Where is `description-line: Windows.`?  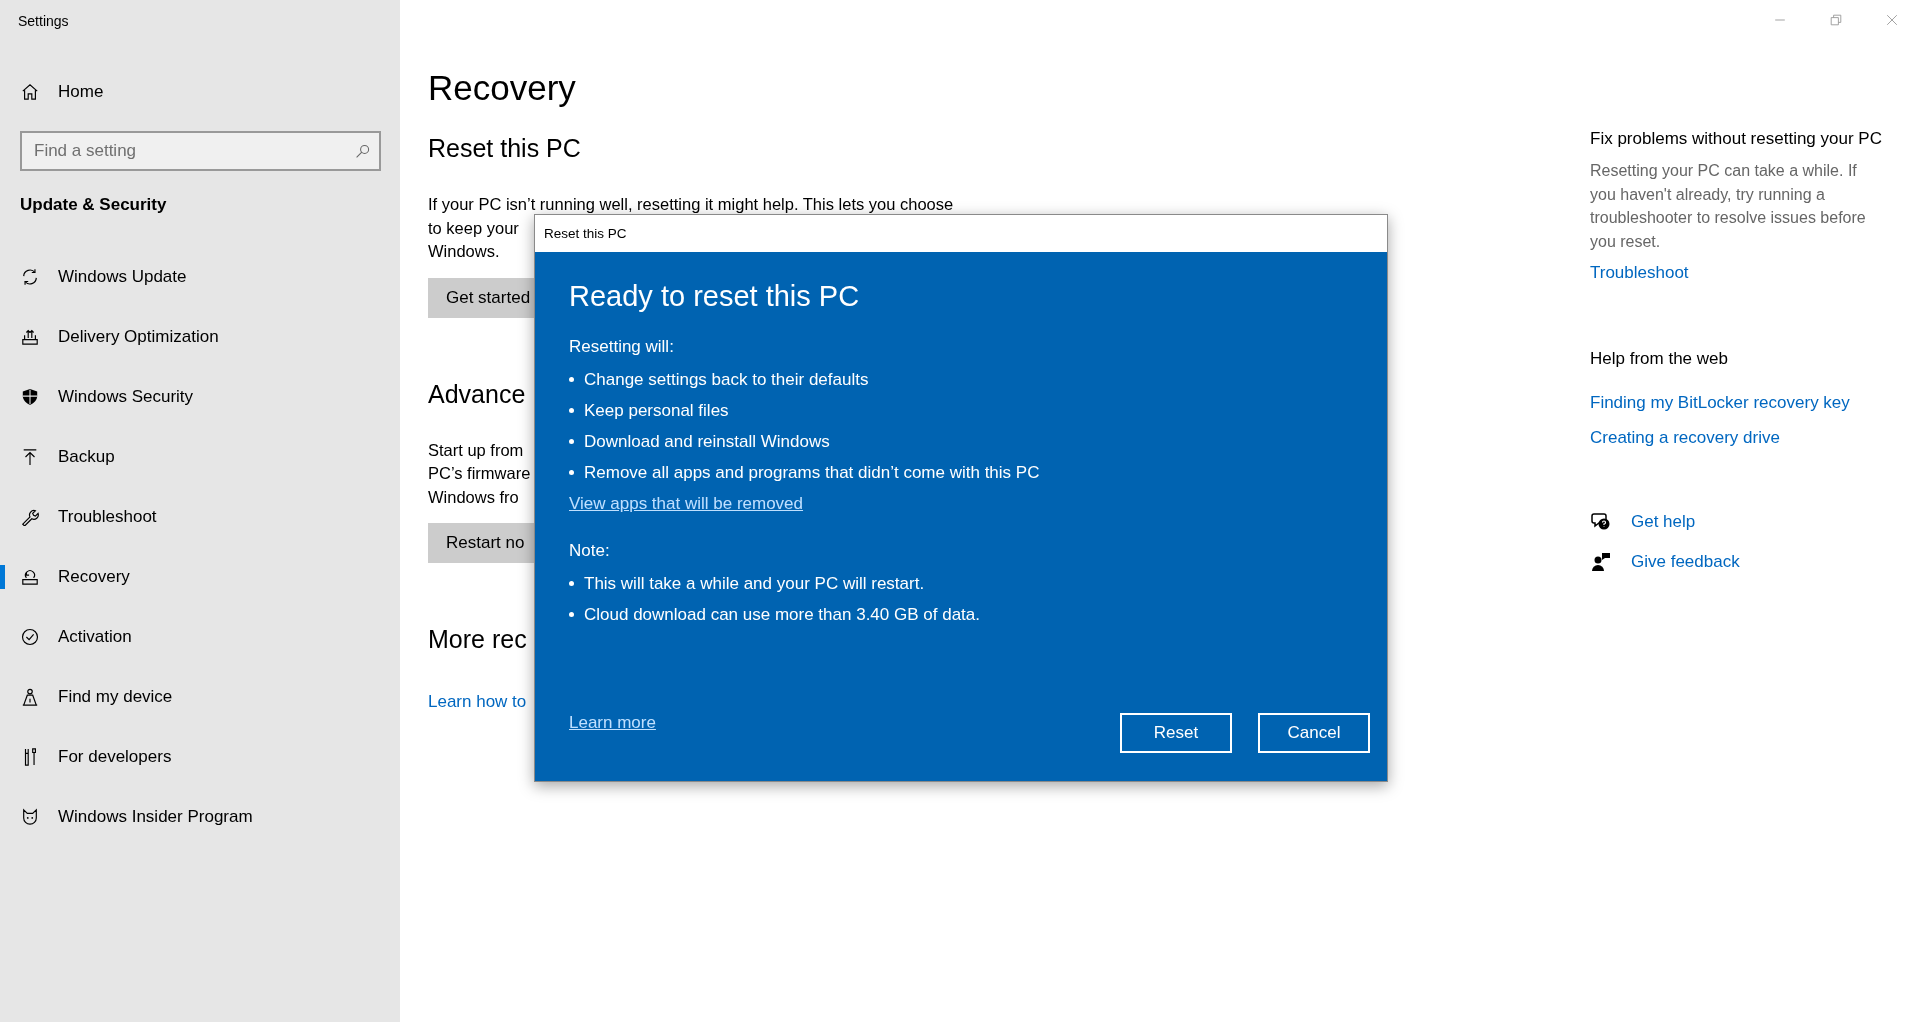
description-line: Windows. is located at coordinates (464, 251).